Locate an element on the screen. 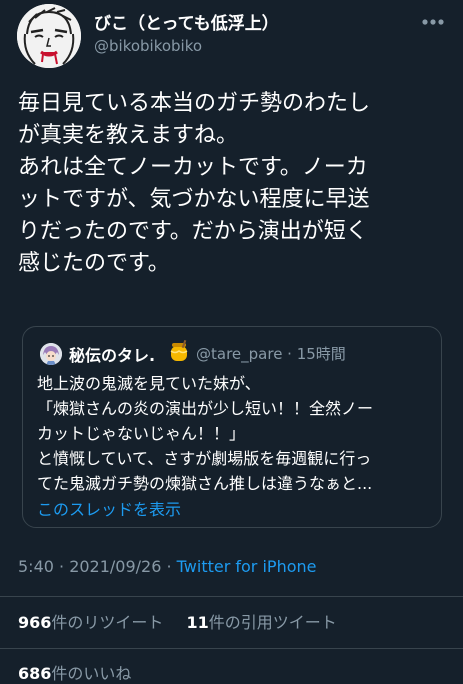 Image resolution: width=463 pixels, height=684 pixels. tweet-text-line: ットですが、気づかない程度に早送 is located at coordinates (194, 199).